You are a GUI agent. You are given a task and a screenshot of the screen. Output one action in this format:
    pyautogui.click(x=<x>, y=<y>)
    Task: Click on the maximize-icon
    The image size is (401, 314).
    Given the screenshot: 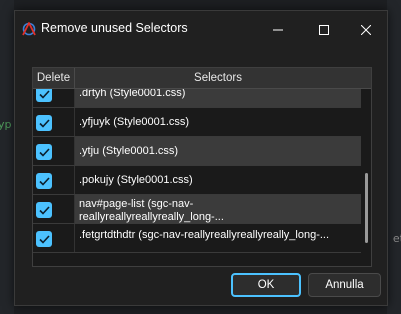 What is the action you would take?
    pyautogui.click(x=324, y=29)
    